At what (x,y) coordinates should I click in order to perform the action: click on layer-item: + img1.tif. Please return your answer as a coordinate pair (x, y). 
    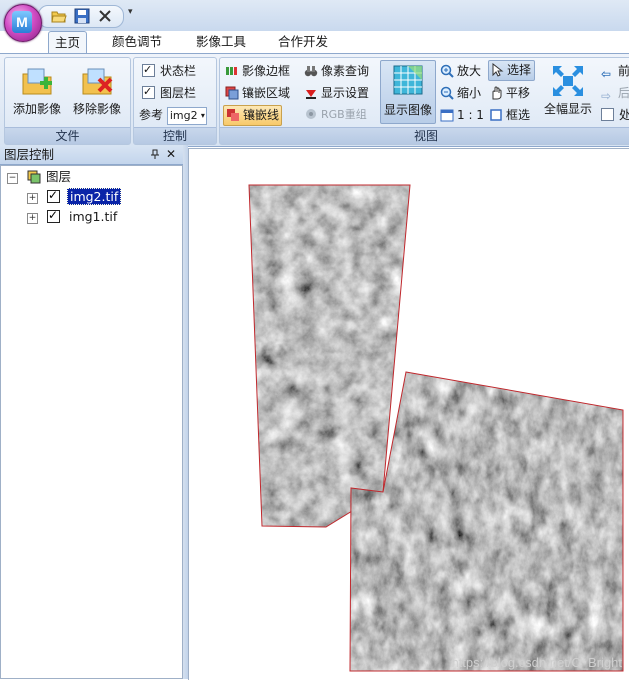
    Looking at the image, I should click on (73, 216).